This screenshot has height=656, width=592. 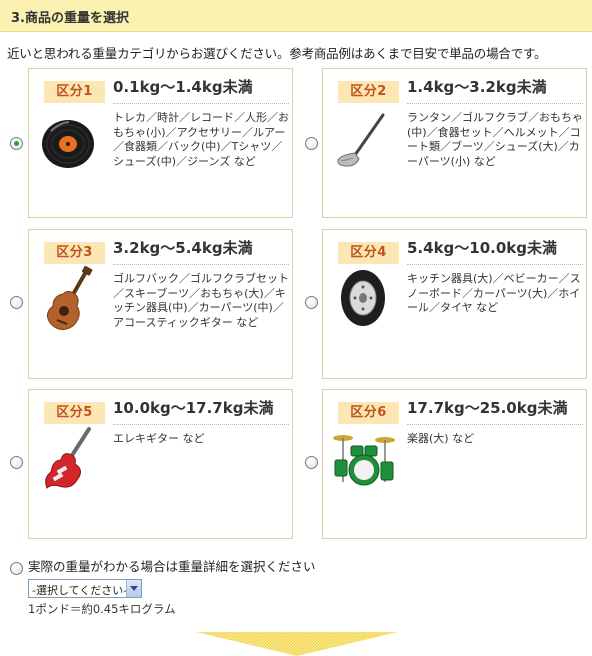 I want to click on category-5-badge: 区分5, so click(x=74, y=413).